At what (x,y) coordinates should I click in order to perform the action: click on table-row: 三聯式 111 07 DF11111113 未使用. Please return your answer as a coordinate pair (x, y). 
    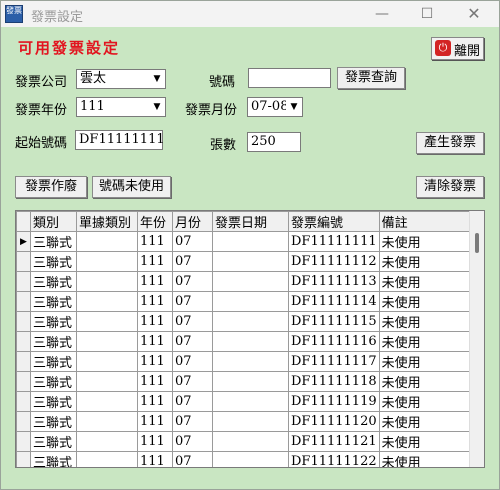
    Looking at the image, I should click on (245, 281).